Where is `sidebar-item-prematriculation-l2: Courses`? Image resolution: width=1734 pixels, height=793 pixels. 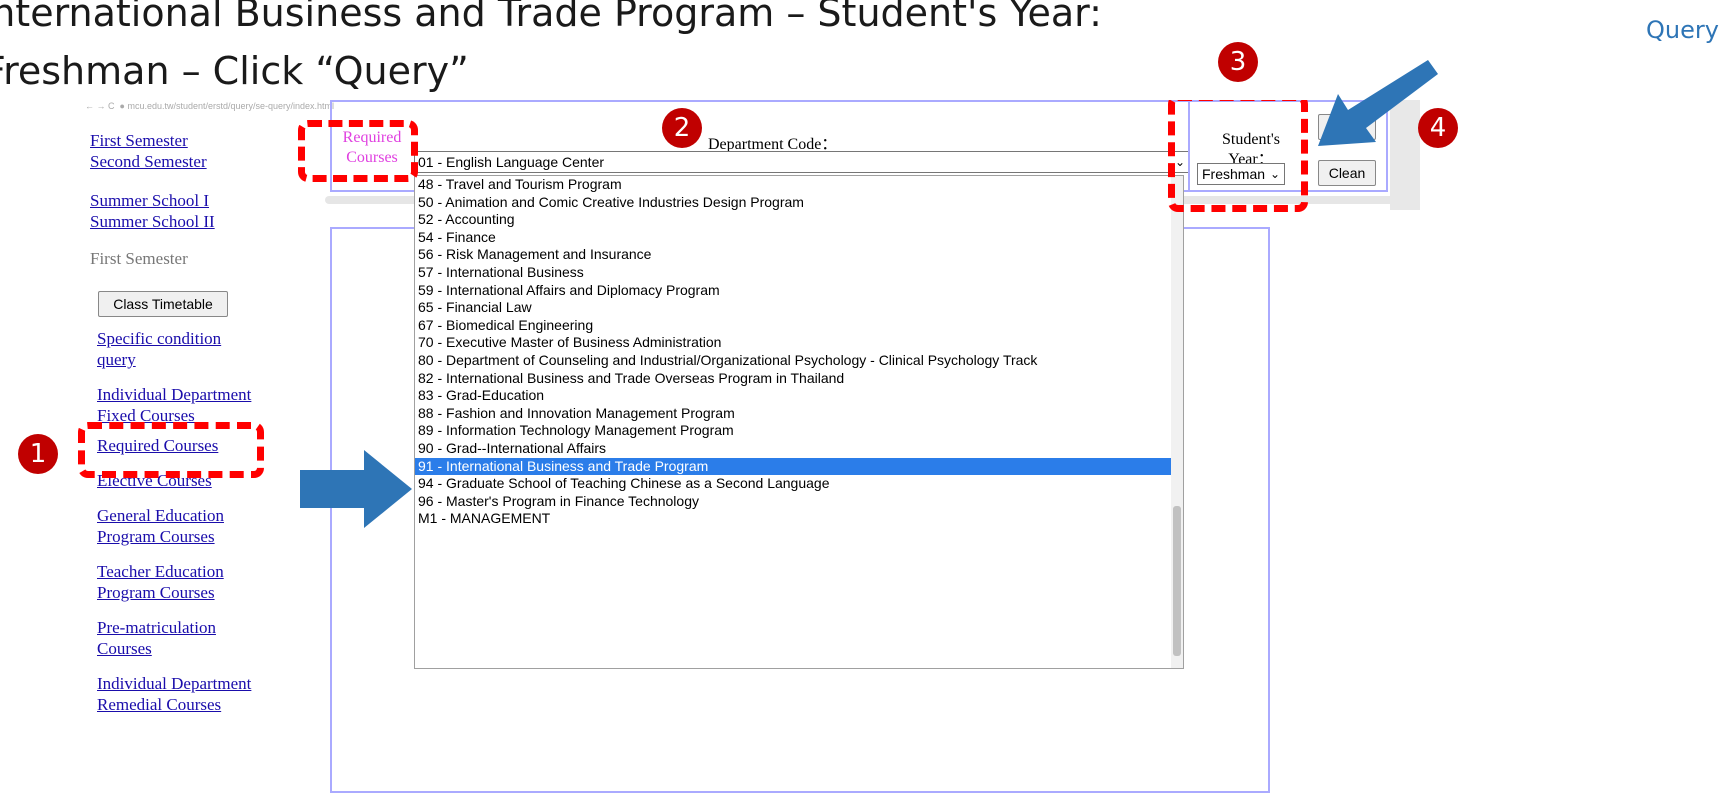
sidebar-item-prematriculation-l2: Courses is located at coordinates (207, 648).